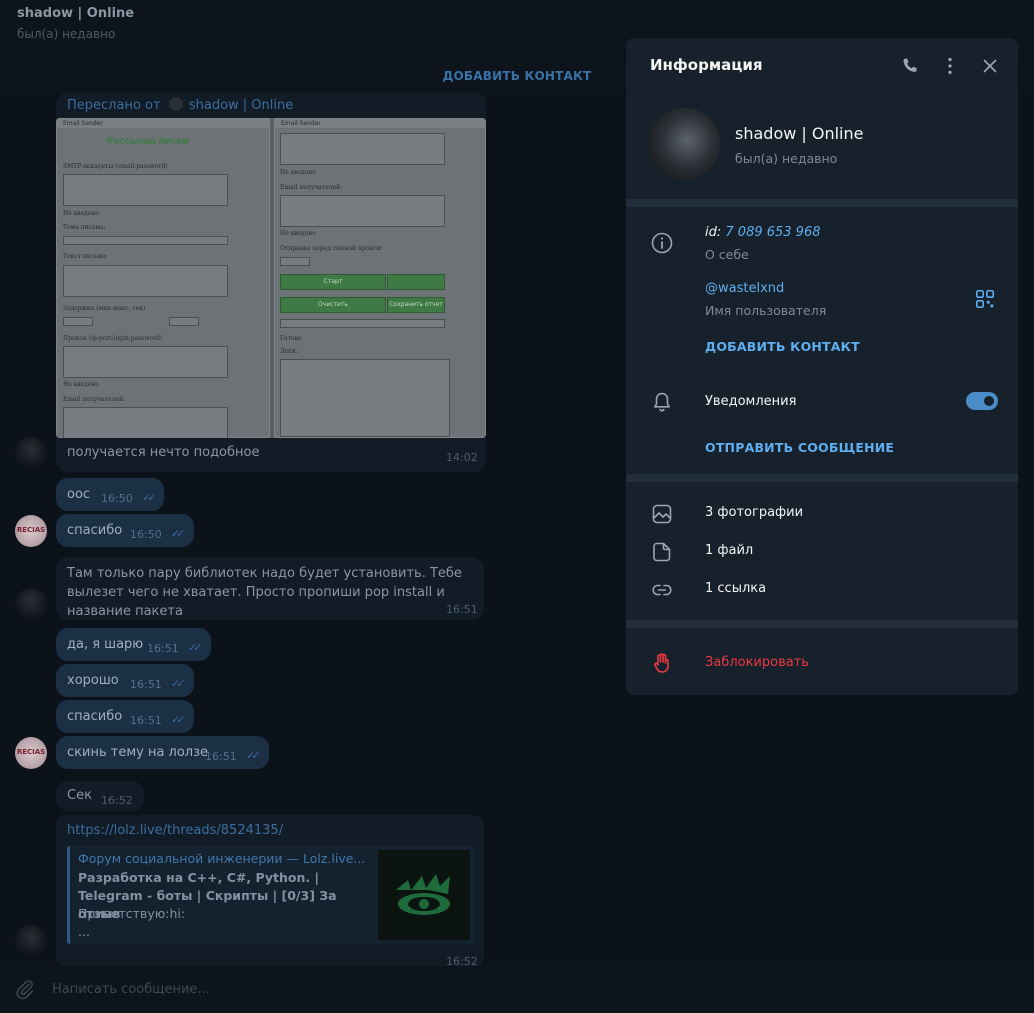 The height and width of the screenshot is (1013, 1034). Describe the element at coordinates (424, 895) in the screenshot. I see `preview-thumbnail` at that location.